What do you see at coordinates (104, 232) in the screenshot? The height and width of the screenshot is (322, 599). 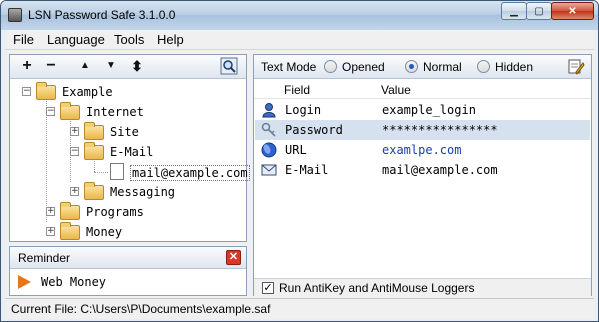 I see `tree-node-money: Money` at bounding box center [104, 232].